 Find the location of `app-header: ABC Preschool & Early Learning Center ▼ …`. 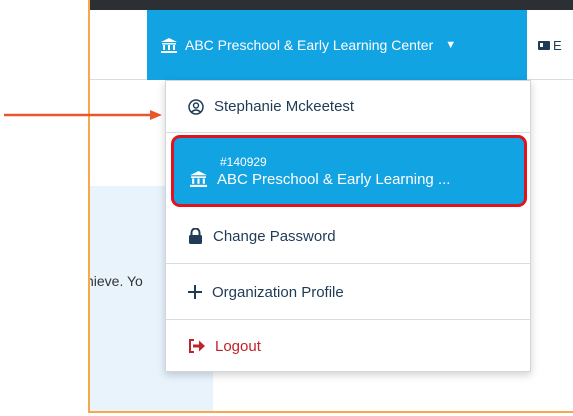

app-header: ABC Preschool & Early Learning Center ▼ … is located at coordinates (331, 45).